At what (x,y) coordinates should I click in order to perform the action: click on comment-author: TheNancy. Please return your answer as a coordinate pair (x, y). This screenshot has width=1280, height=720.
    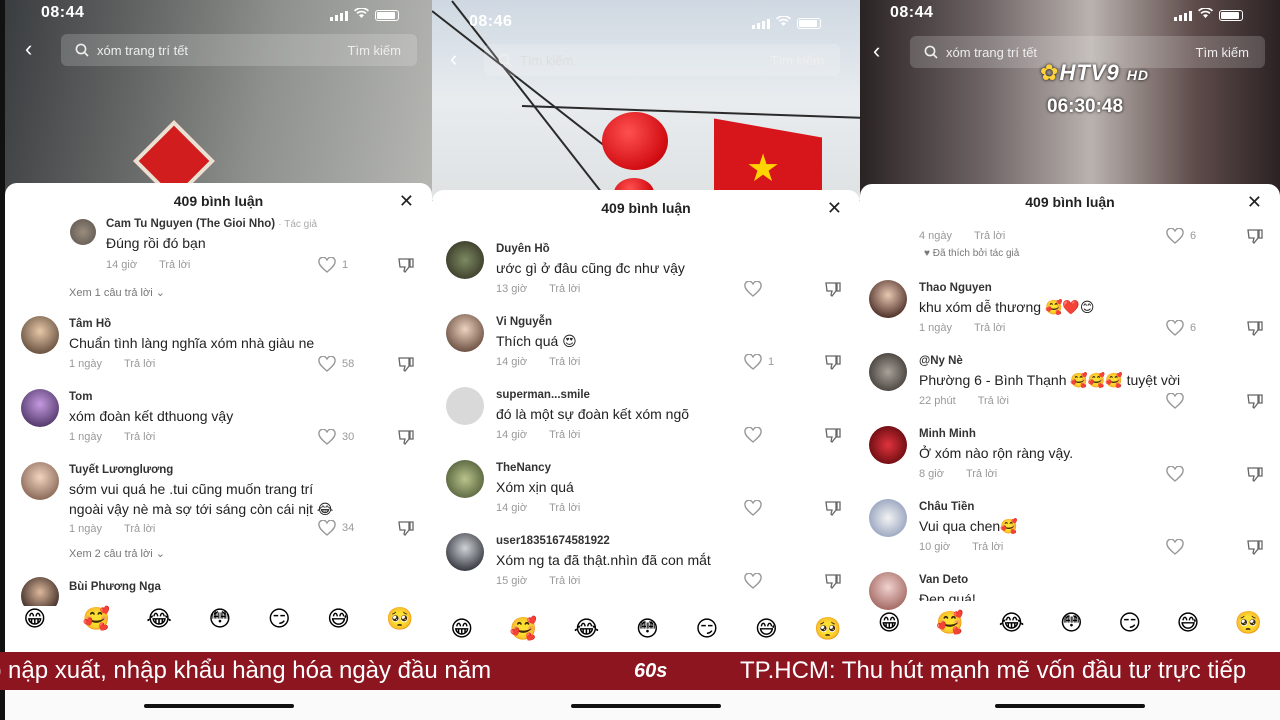
    Looking at the image, I should click on (523, 468).